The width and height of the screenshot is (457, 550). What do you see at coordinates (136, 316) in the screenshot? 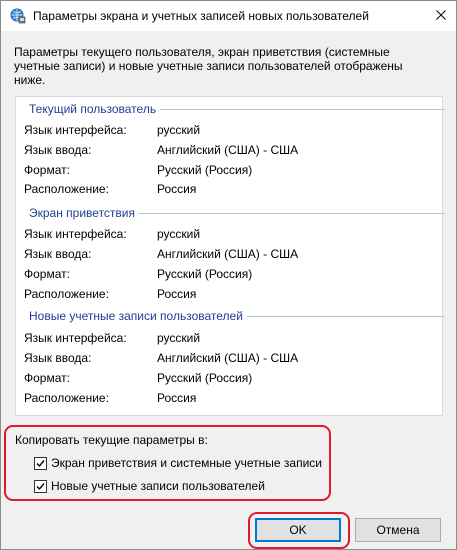
I see `group-title: Новые учетные записи пользователей` at bounding box center [136, 316].